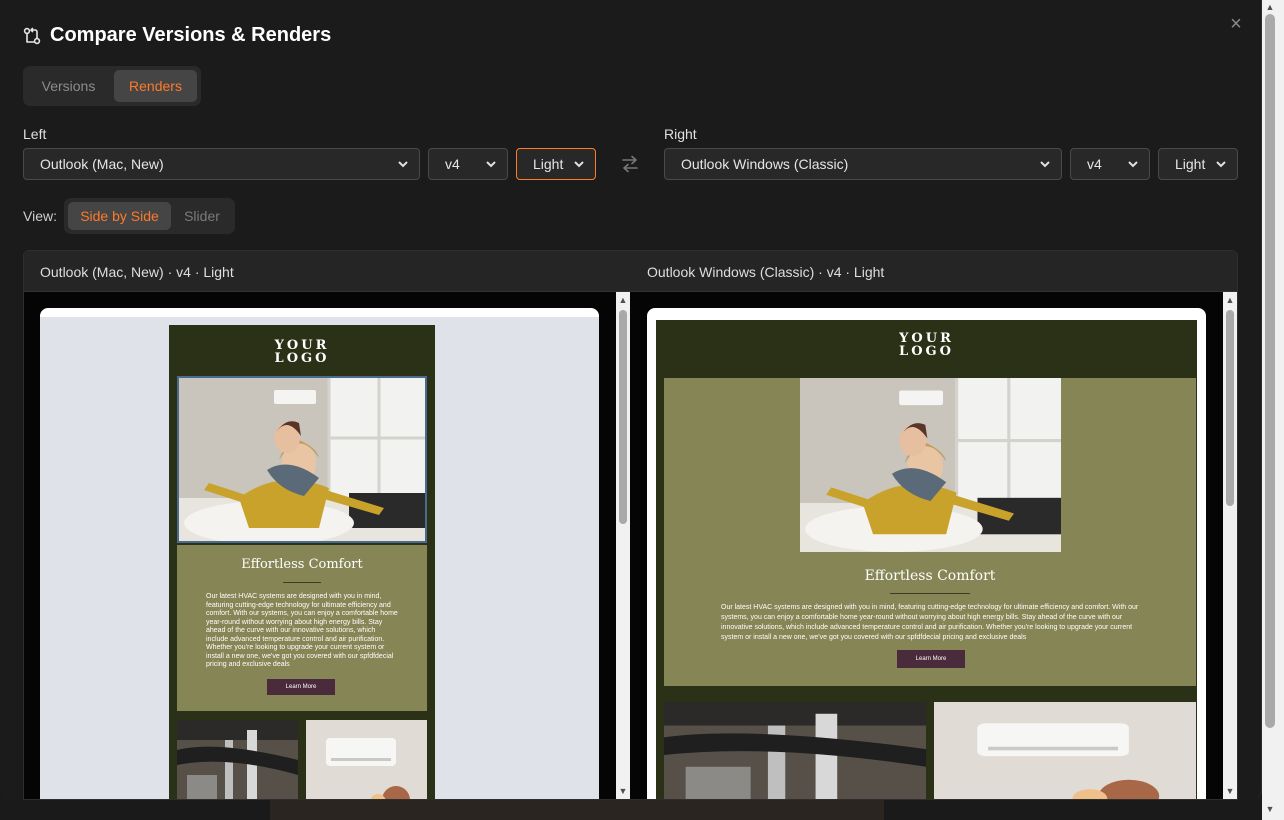 The height and width of the screenshot is (820, 1284). I want to click on view-side-by-side: Side by Side, so click(119, 216).